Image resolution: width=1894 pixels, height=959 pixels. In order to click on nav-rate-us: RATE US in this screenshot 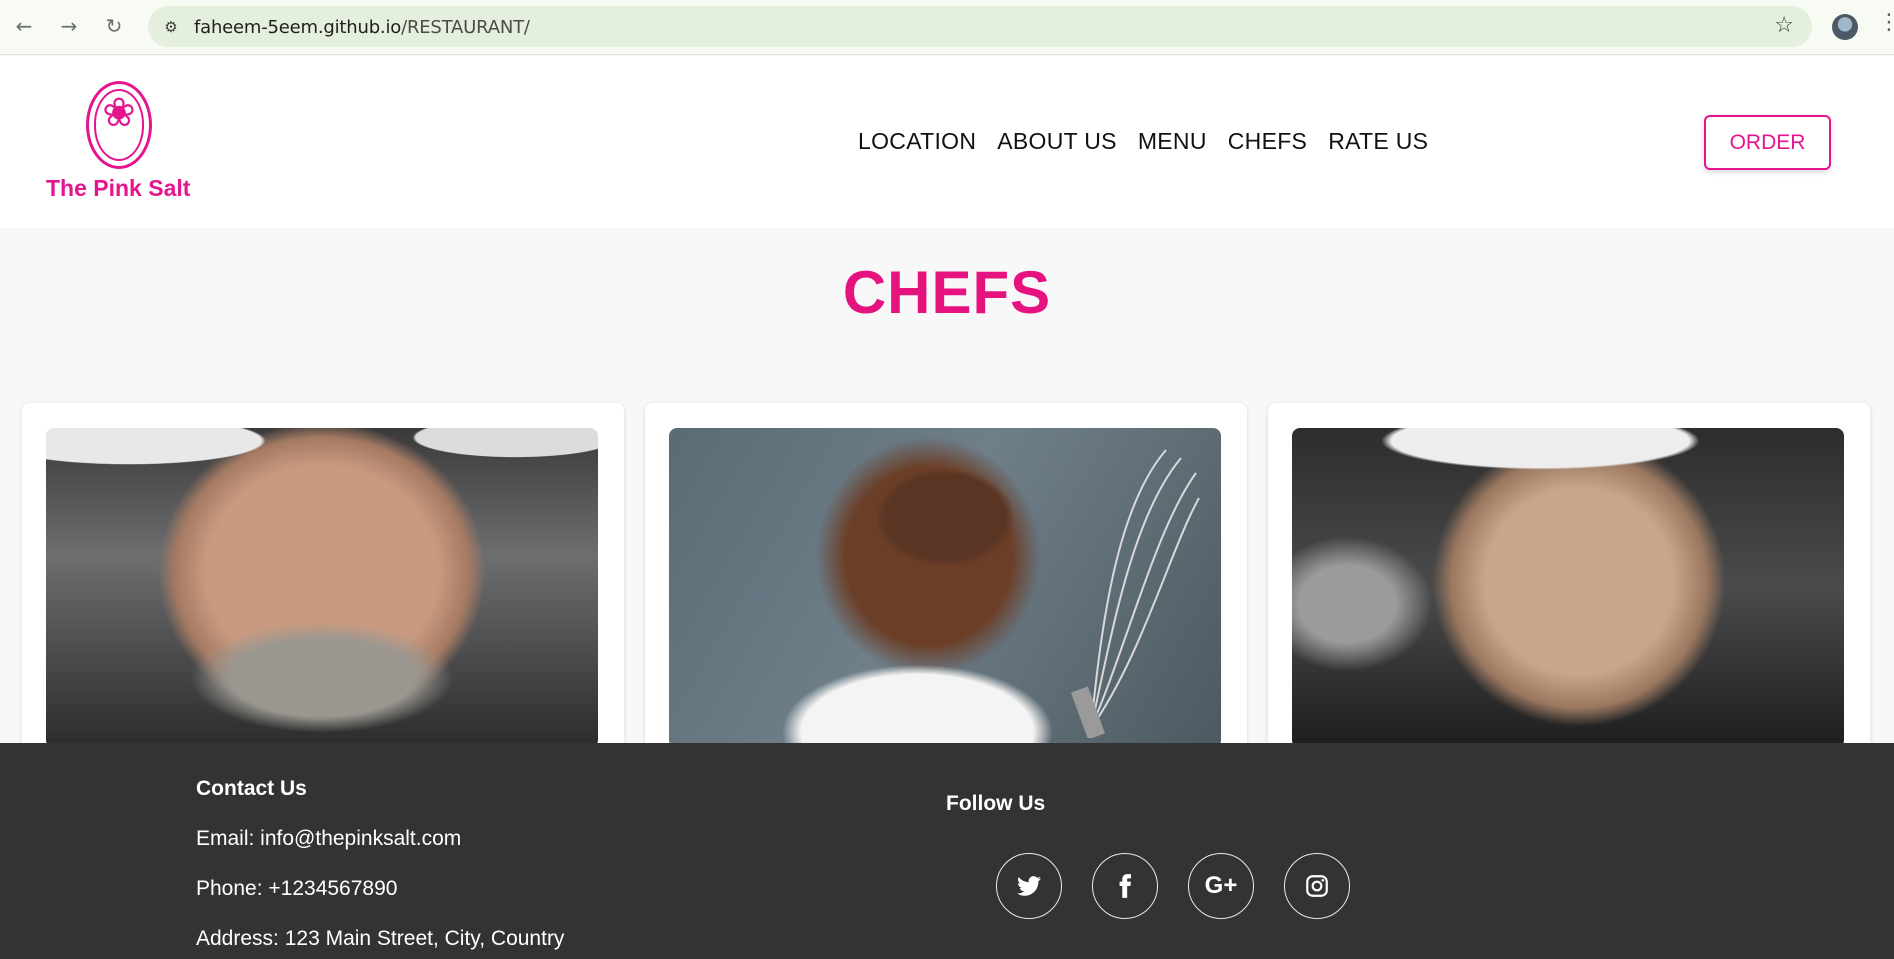, I will do `click(1378, 141)`.